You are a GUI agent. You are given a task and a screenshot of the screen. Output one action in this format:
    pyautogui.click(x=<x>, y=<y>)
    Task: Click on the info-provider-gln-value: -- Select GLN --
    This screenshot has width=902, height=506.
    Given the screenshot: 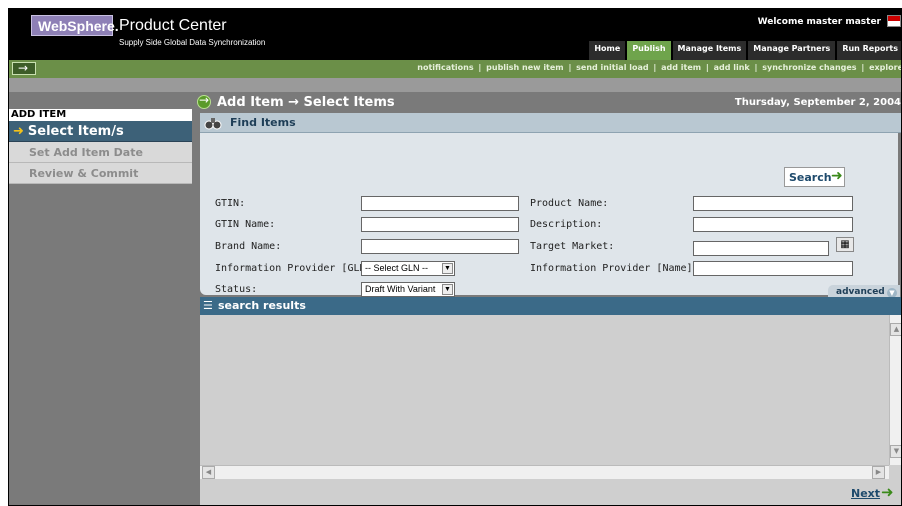 What is the action you would take?
    pyautogui.click(x=397, y=268)
    